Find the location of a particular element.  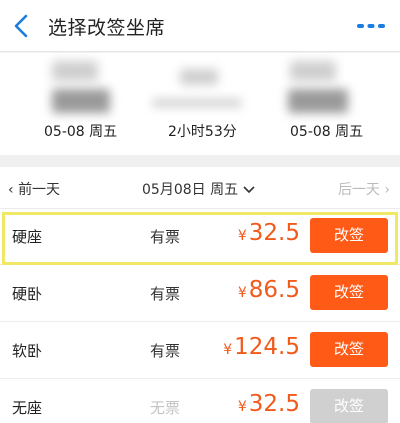

chevron-down-icon is located at coordinates (248, 190).